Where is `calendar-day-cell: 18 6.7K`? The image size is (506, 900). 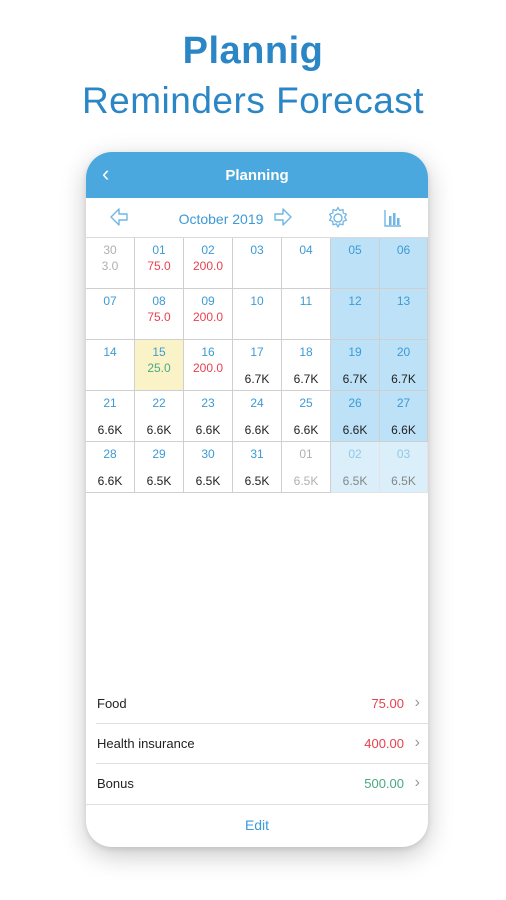
calendar-day-cell: 18 6.7K is located at coordinates (306, 365).